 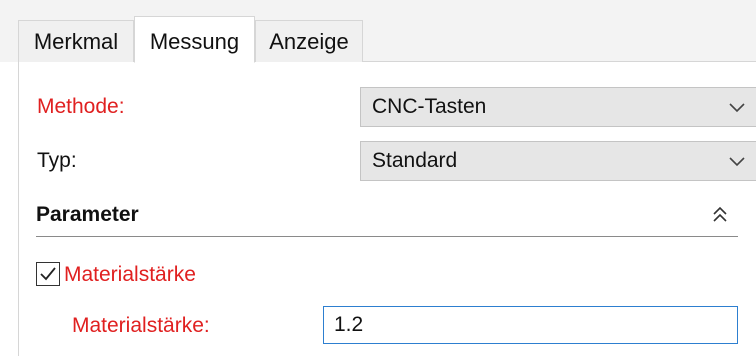 I want to click on check-icon, so click(x=48, y=274).